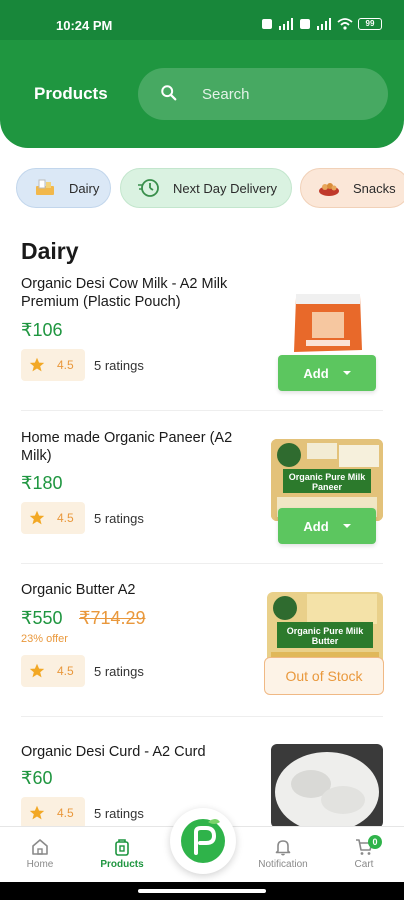 This screenshot has width=404, height=900. What do you see at coordinates (42, 483) in the screenshot?
I see `product-price: ₹180` at bounding box center [42, 483].